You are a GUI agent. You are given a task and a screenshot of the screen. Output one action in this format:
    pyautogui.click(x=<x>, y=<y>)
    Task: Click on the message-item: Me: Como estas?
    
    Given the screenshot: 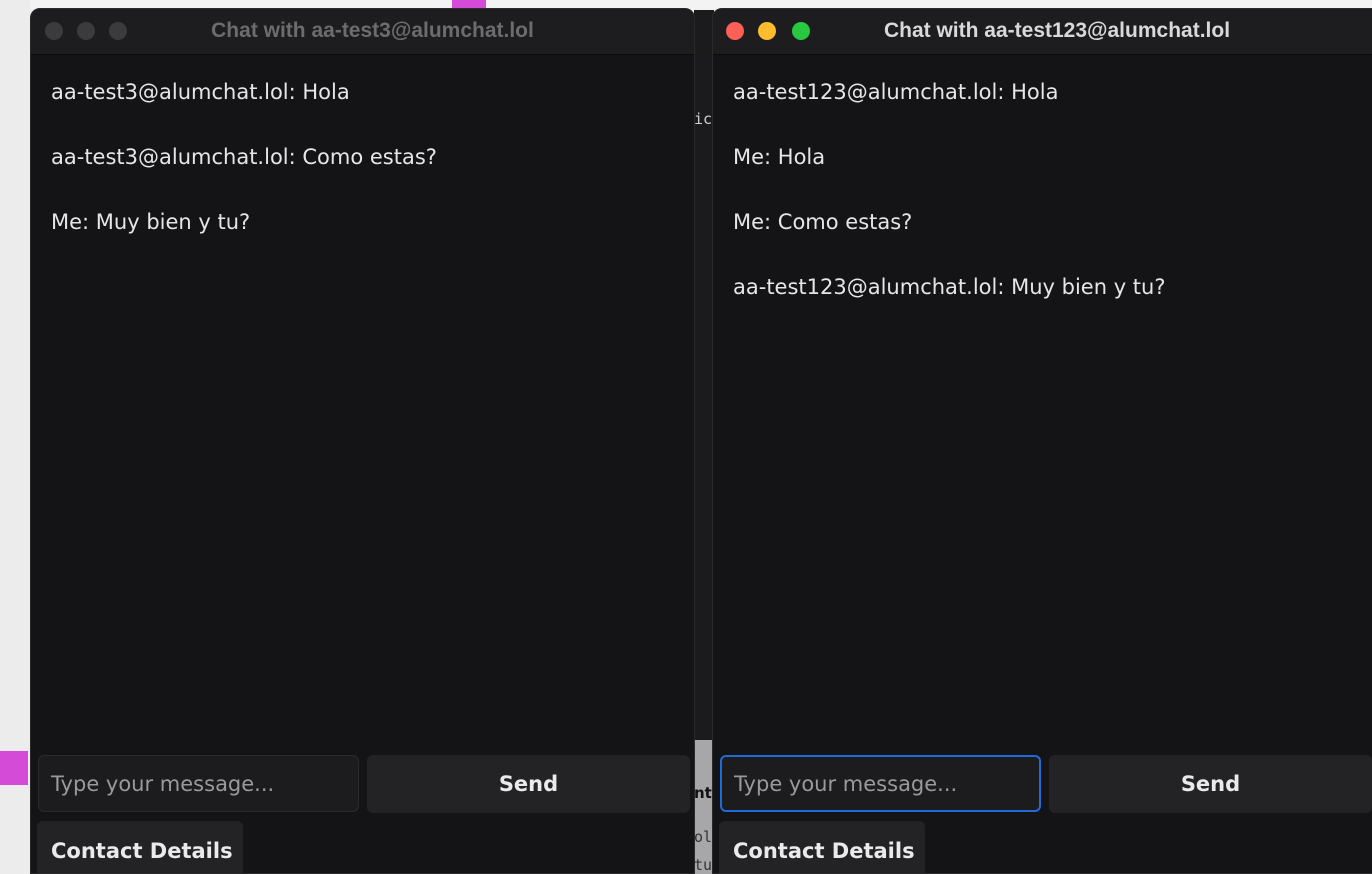 What is the action you would take?
    pyautogui.click(x=823, y=222)
    